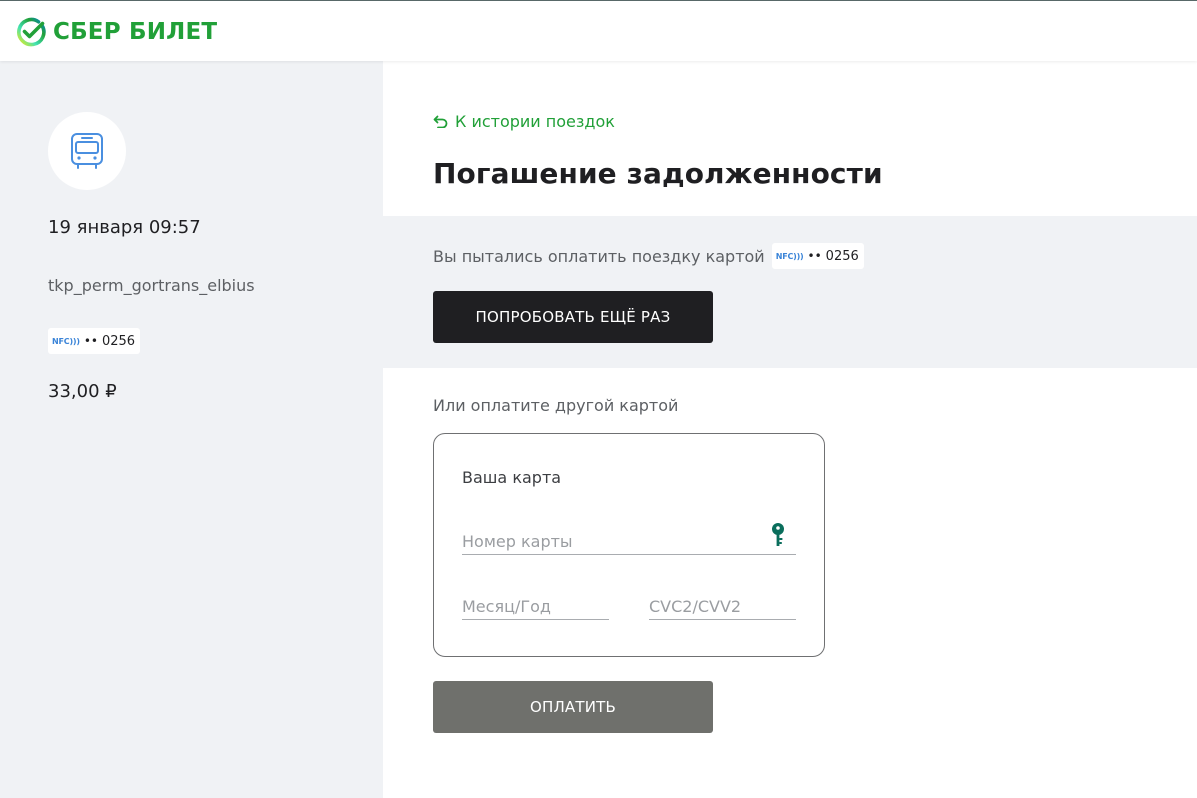  Describe the element at coordinates (512, 477) in the screenshot. I see `card-form-title: Ваша карта` at that location.